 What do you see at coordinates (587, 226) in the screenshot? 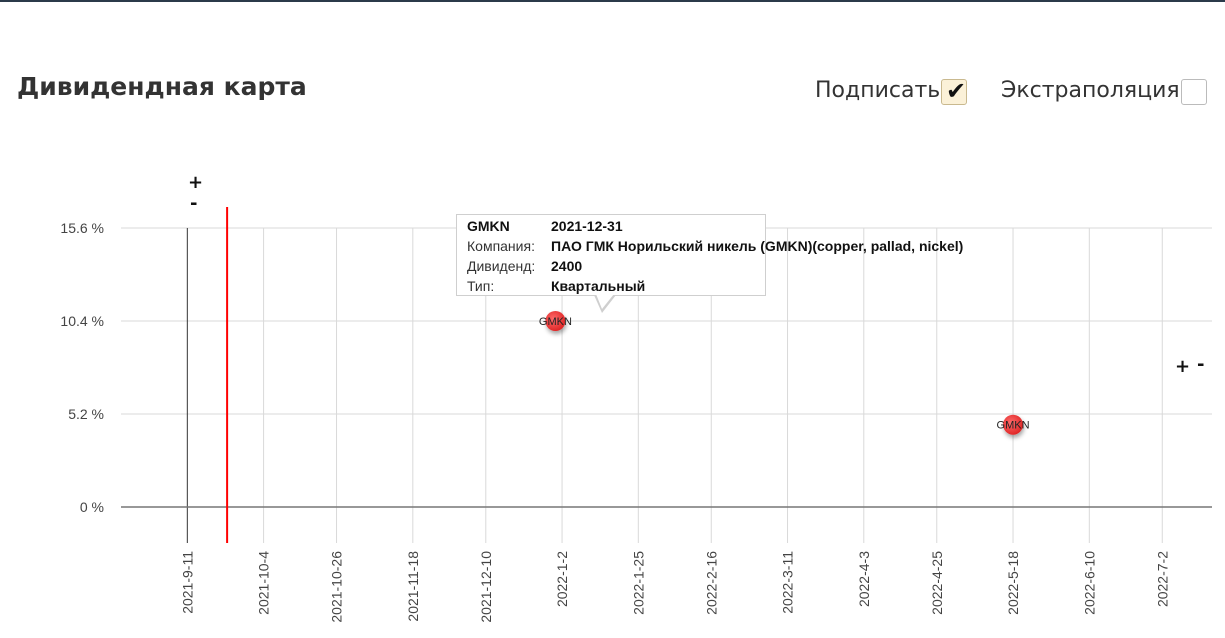
I see `tooltip-date: 2021-12-31` at bounding box center [587, 226].